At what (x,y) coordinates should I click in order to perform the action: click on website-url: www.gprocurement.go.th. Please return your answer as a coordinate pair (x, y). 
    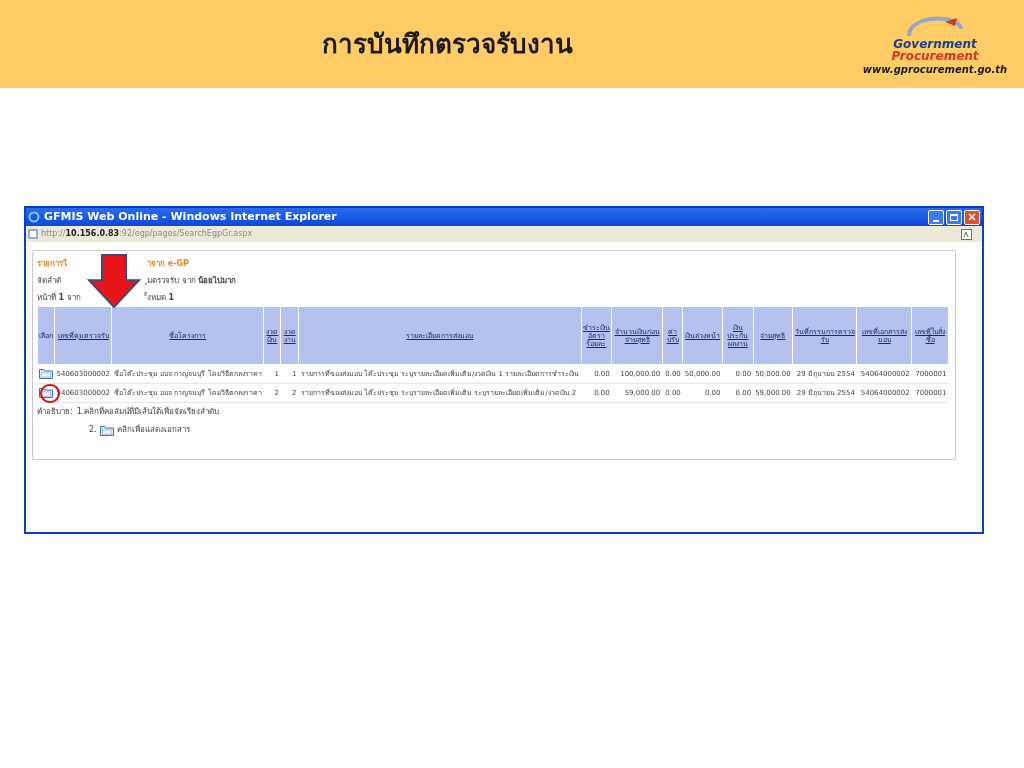
    Looking at the image, I should click on (935, 69).